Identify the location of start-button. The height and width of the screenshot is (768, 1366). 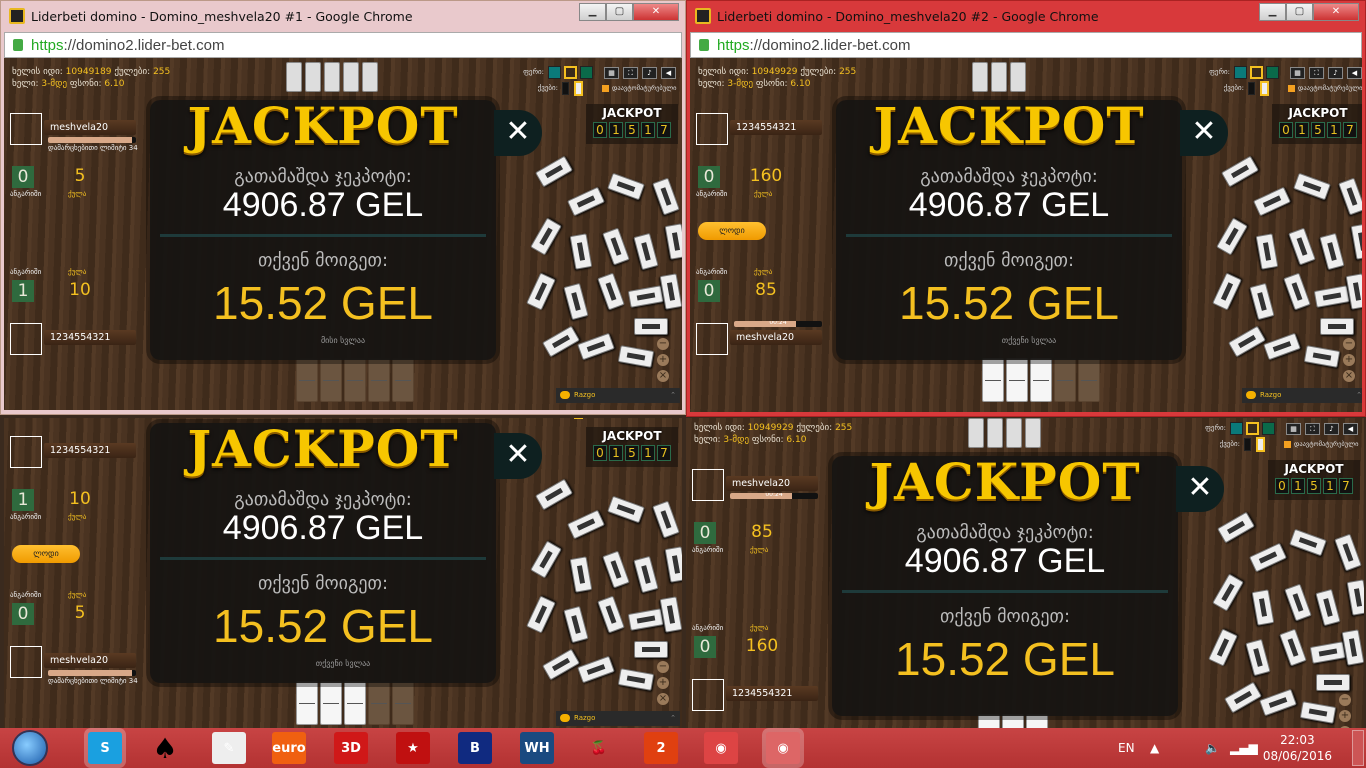
(30, 748).